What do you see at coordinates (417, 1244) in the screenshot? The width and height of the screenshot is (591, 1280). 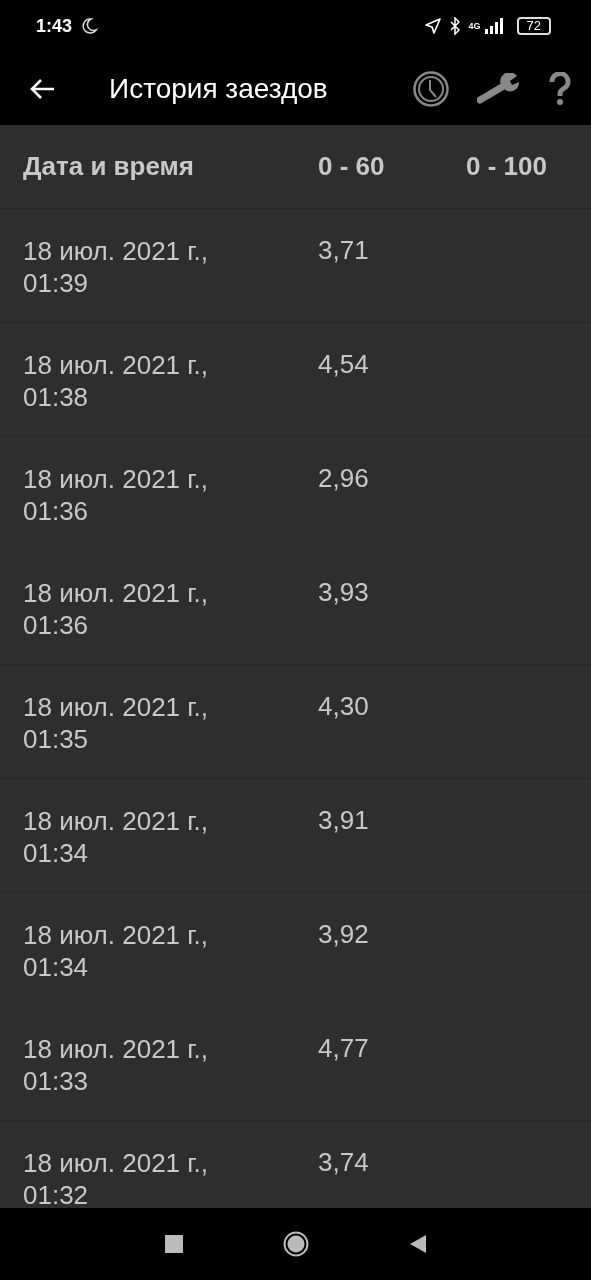 I see `back-button` at bounding box center [417, 1244].